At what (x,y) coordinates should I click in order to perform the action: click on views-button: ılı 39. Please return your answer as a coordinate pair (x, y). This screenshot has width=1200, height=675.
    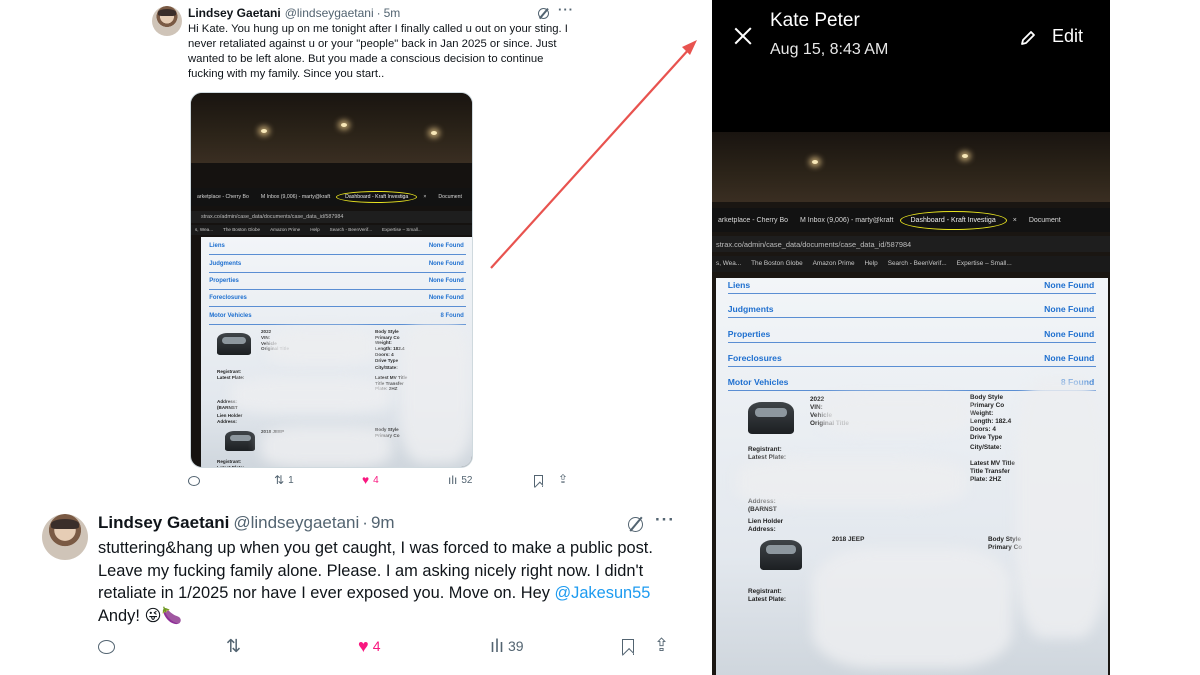
    Looking at the image, I should click on (507, 646).